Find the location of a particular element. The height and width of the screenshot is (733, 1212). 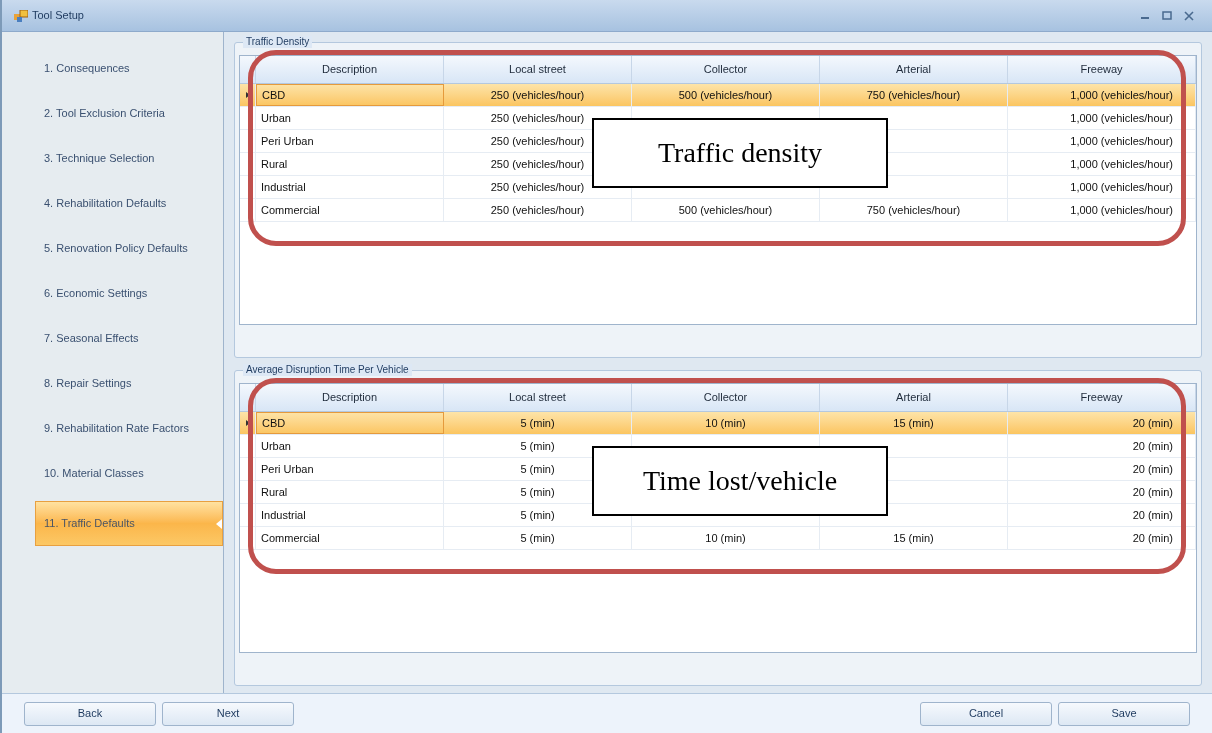

sidebar-item: 9. Rehabilitation Rate Factors is located at coordinates (129, 428).